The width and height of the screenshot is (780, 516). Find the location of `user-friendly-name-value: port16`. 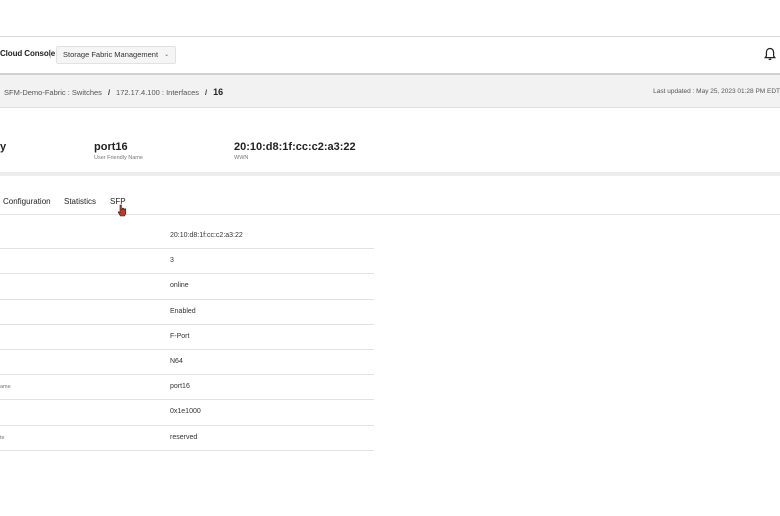

user-friendly-name-value: port16 is located at coordinates (111, 147).